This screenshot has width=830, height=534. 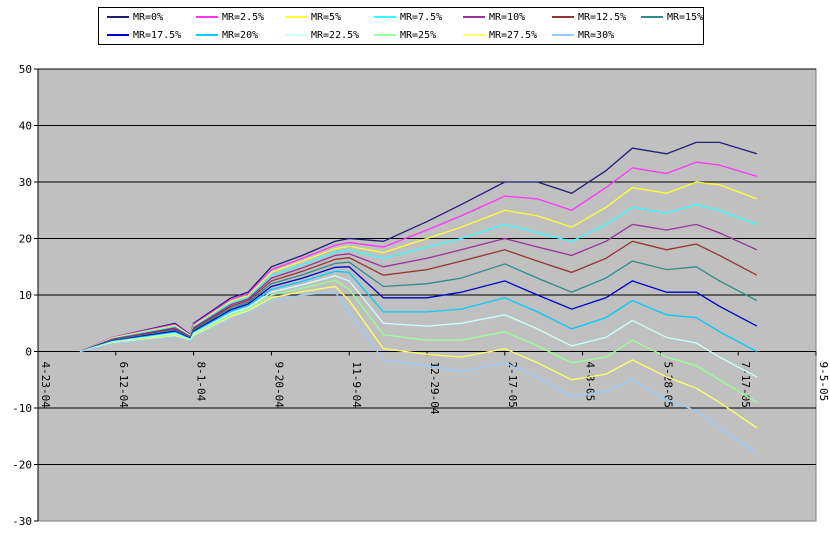 I want to click on y-tick-label: -30, so click(x=22, y=521).